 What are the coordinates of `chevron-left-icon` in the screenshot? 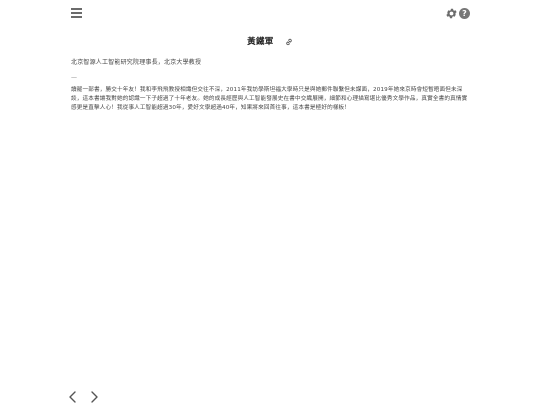 It's located at (73, 397).